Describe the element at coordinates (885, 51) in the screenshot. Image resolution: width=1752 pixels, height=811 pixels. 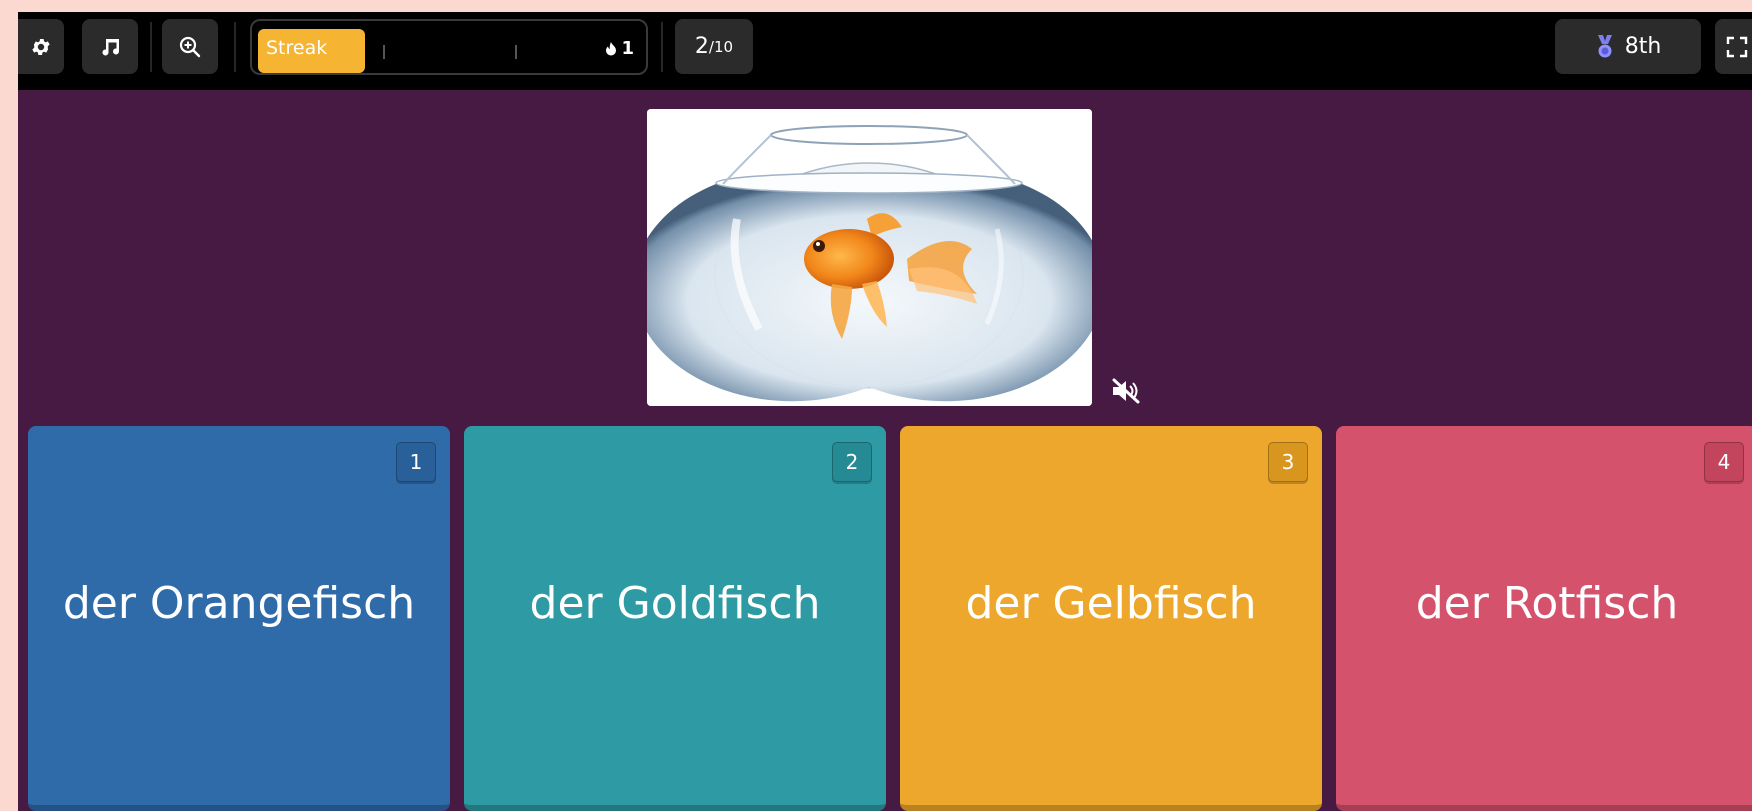
I see `top-toolbar: Streak 1 2/10 8th` at that location.